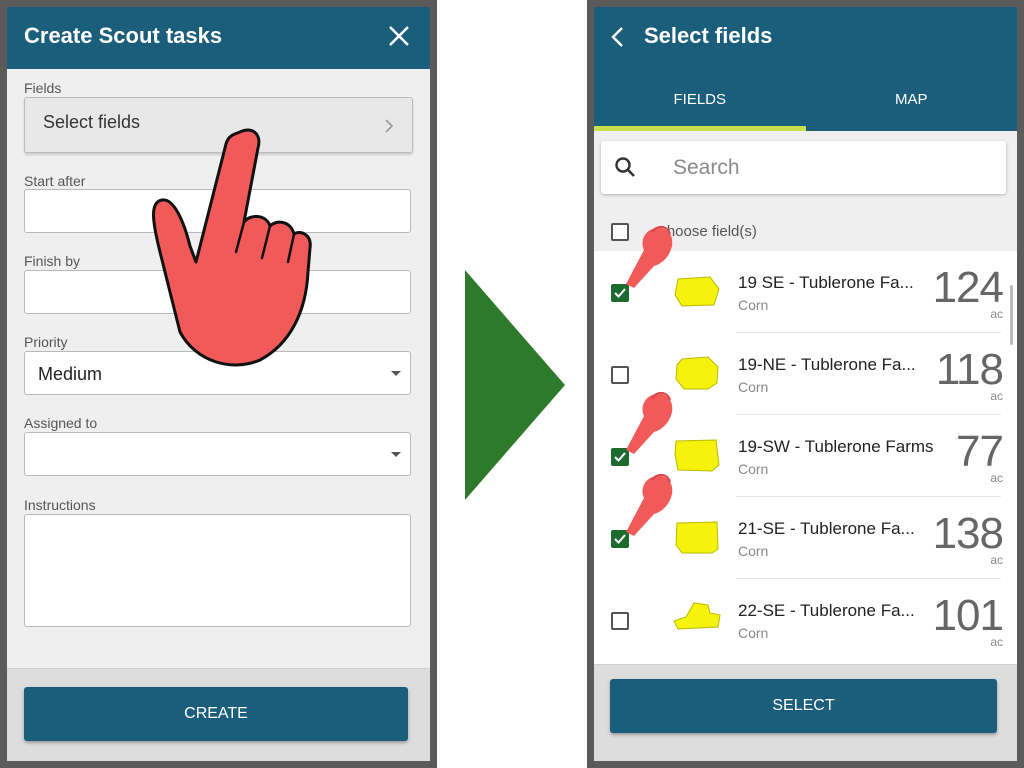 The height and width of the screenshot is (768, 1024). What do you see at coordinates (70, 374) in the screenshot?
I see `priority-value: Medium` at bounding box center [70, 374].